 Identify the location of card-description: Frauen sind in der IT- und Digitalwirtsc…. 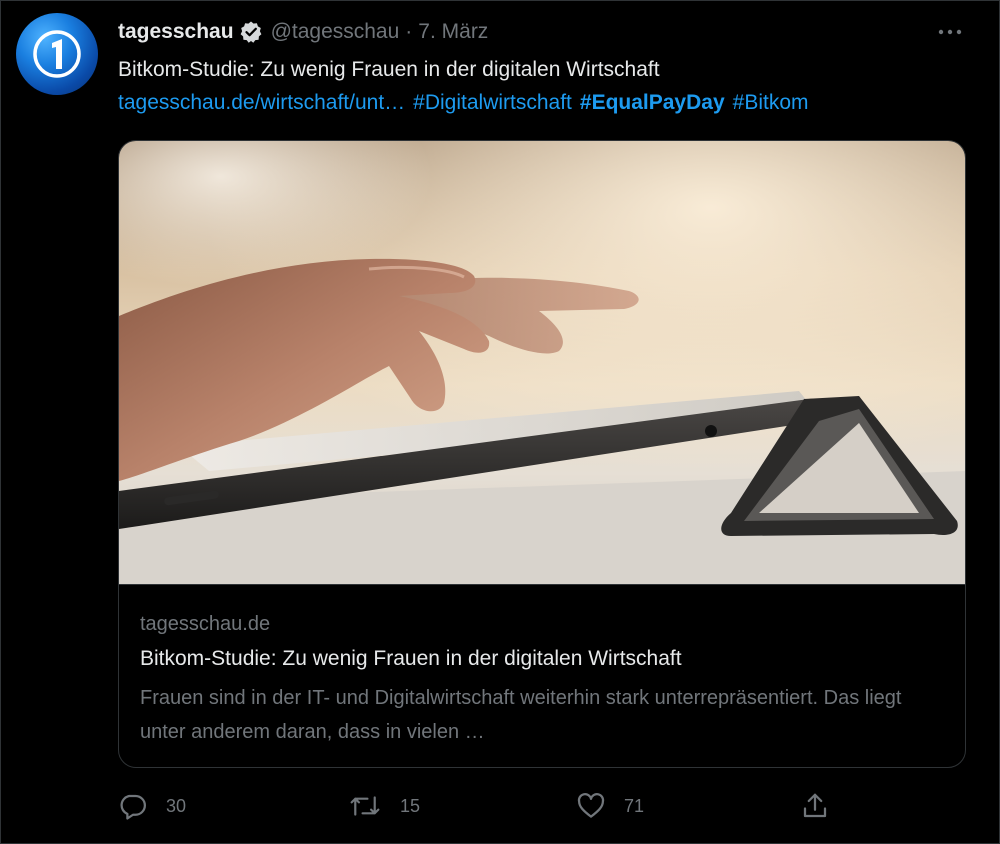
(521, 715).